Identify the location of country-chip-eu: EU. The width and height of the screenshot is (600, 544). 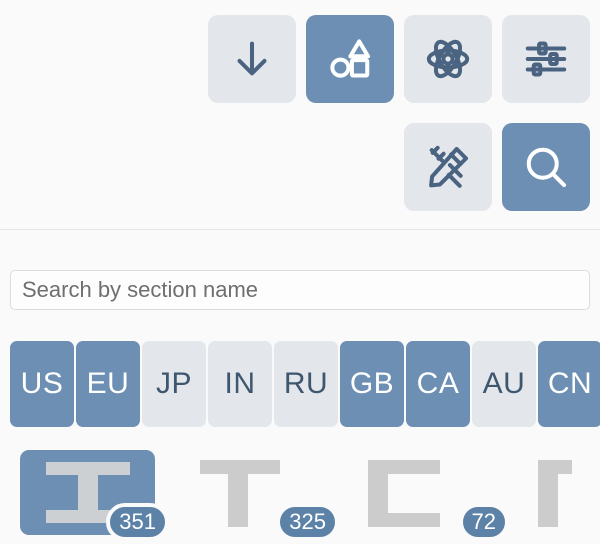
(108, 384).